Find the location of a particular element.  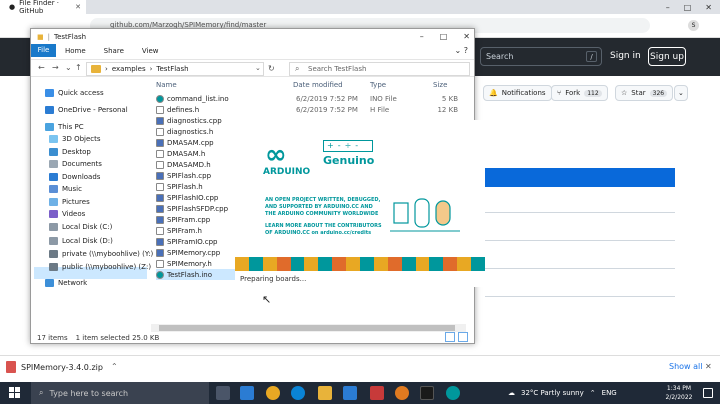

windows-start-icon is located at coordinates (15, 393).